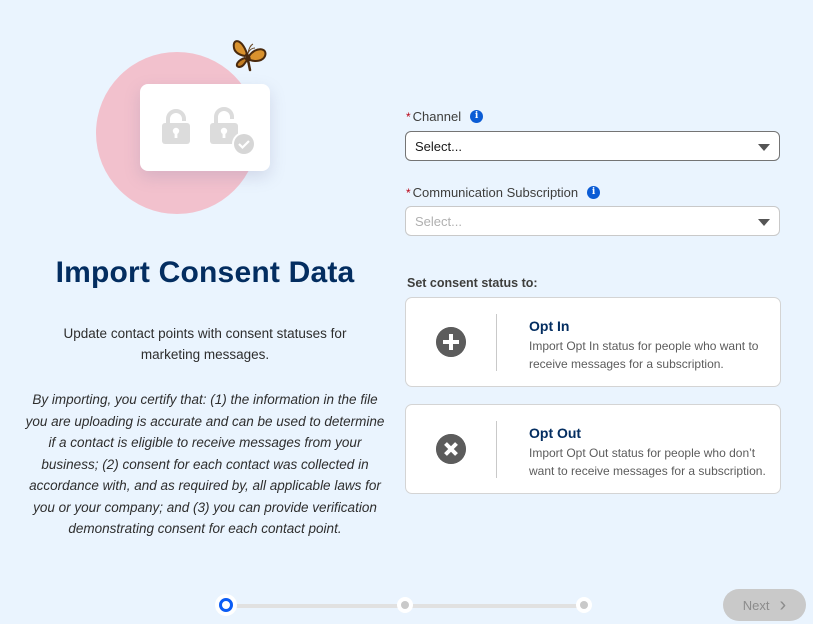 This screenshot has height=624, width=813. I want to click on page-title: Import Consent Data, so click(205, 272).